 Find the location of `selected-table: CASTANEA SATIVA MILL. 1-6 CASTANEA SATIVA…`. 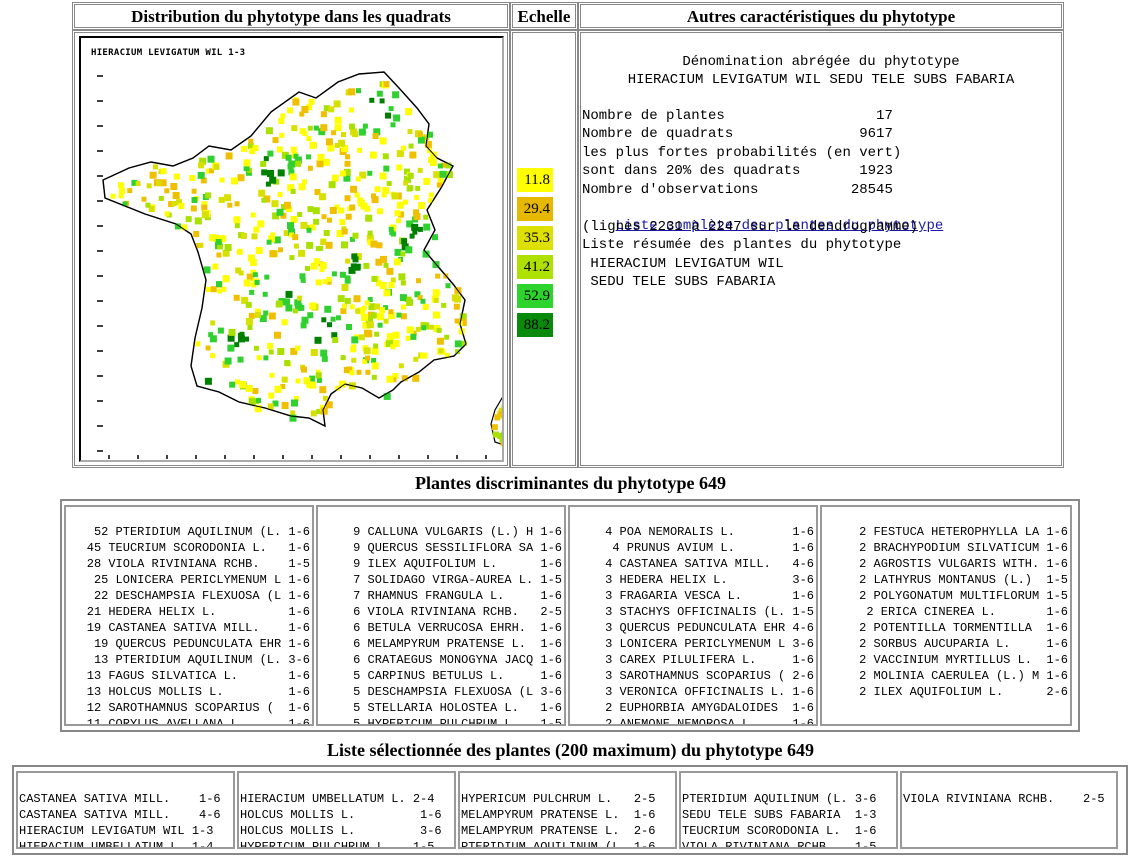

selected-table: CASTANEA SATIVA MILL. 1-6 CASTANEA SATIVA… is located at coordinates (570, 810).